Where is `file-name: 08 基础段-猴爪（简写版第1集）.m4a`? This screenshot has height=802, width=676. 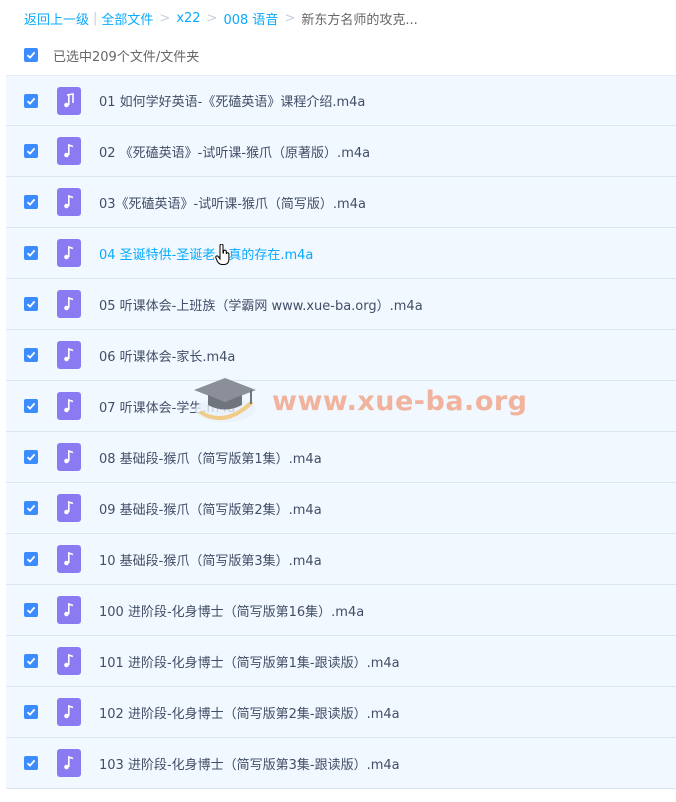 file-name: 08 基础段-猴爪（简写版第1集）.m4a is located at coordinates (210, 457).